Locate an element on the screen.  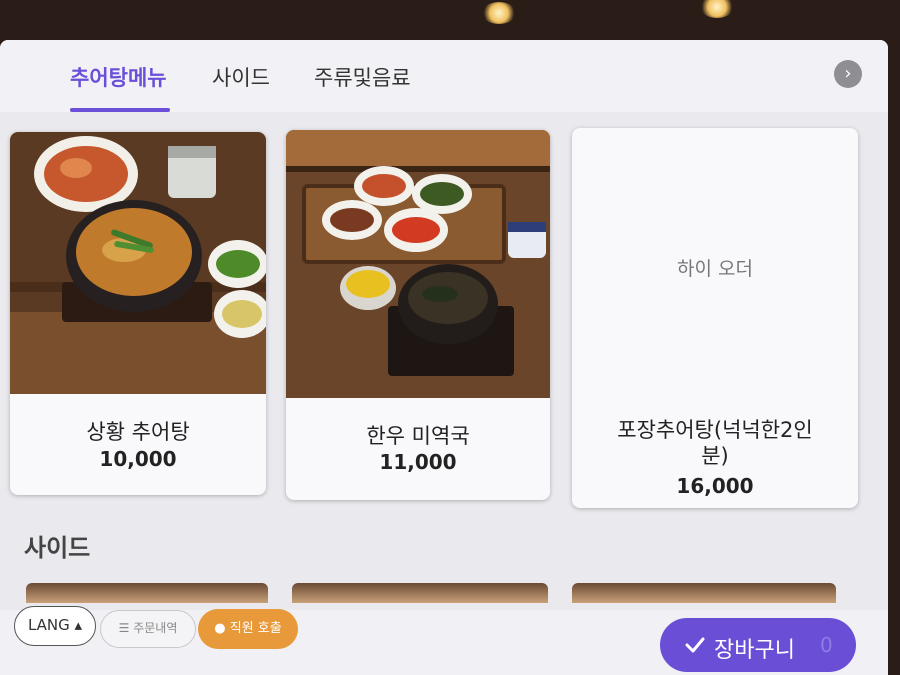
order-history-button: ☰ 주문내역 is located at coordinates (148, 629).